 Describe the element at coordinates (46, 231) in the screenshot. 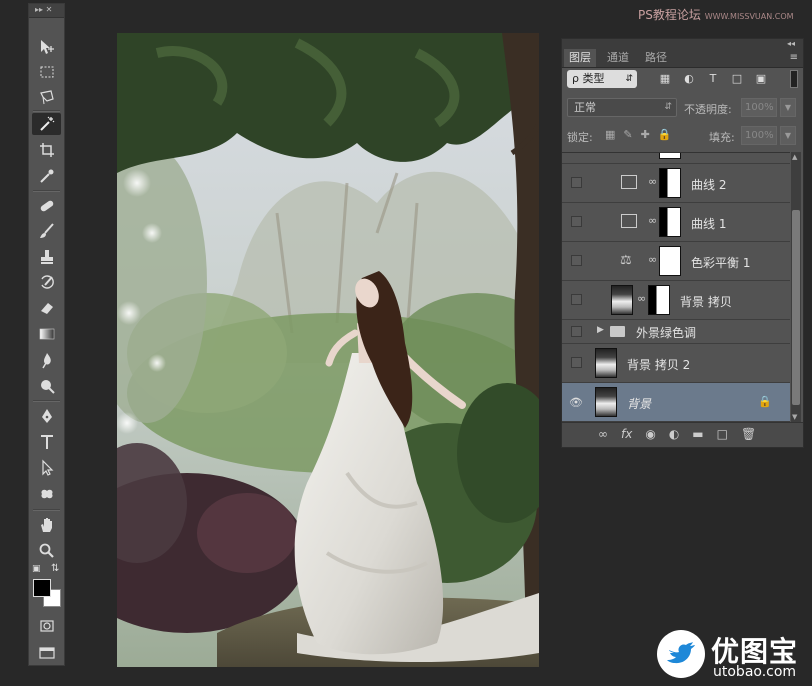

I see `brush-tool-icon` at that location.